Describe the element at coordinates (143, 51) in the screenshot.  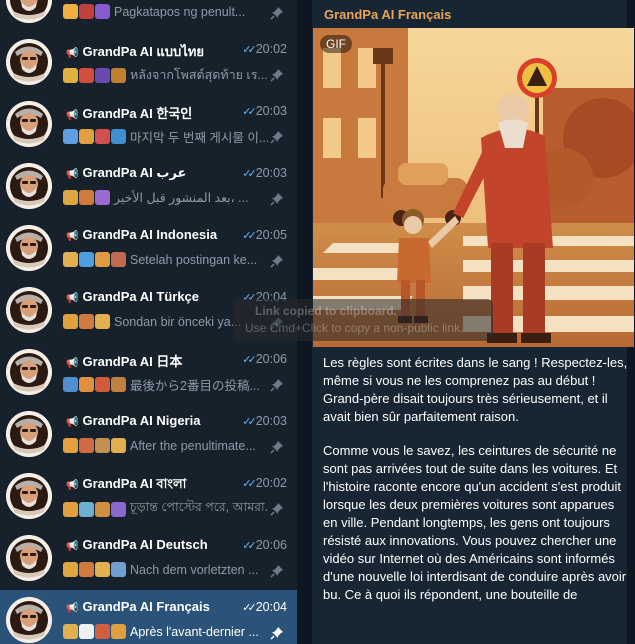
I see `chat-title-text: GrandPa AI แบบไทย` at that location.